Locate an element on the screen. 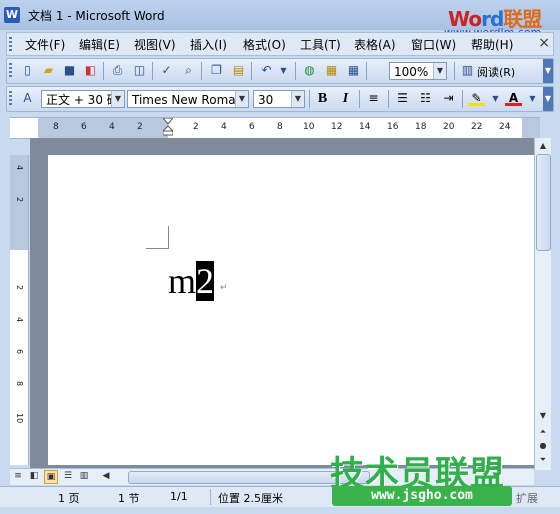  style-combo: 正文 + 30 磅 ▼ is located at coordinates (83, 99).